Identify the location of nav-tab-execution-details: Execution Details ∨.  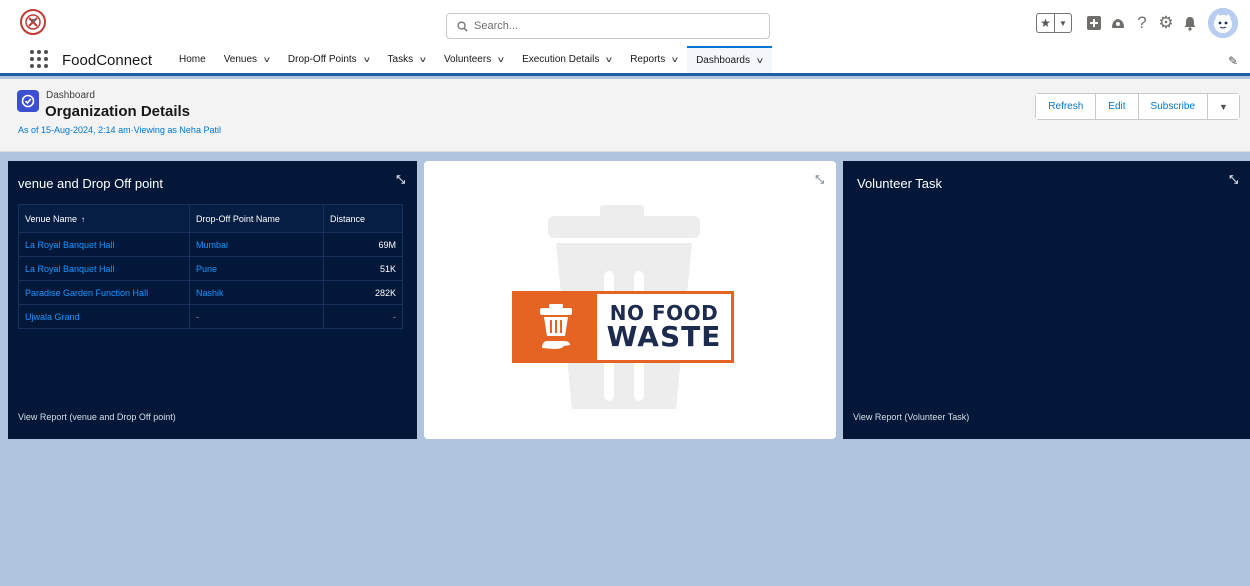
(567, 59).